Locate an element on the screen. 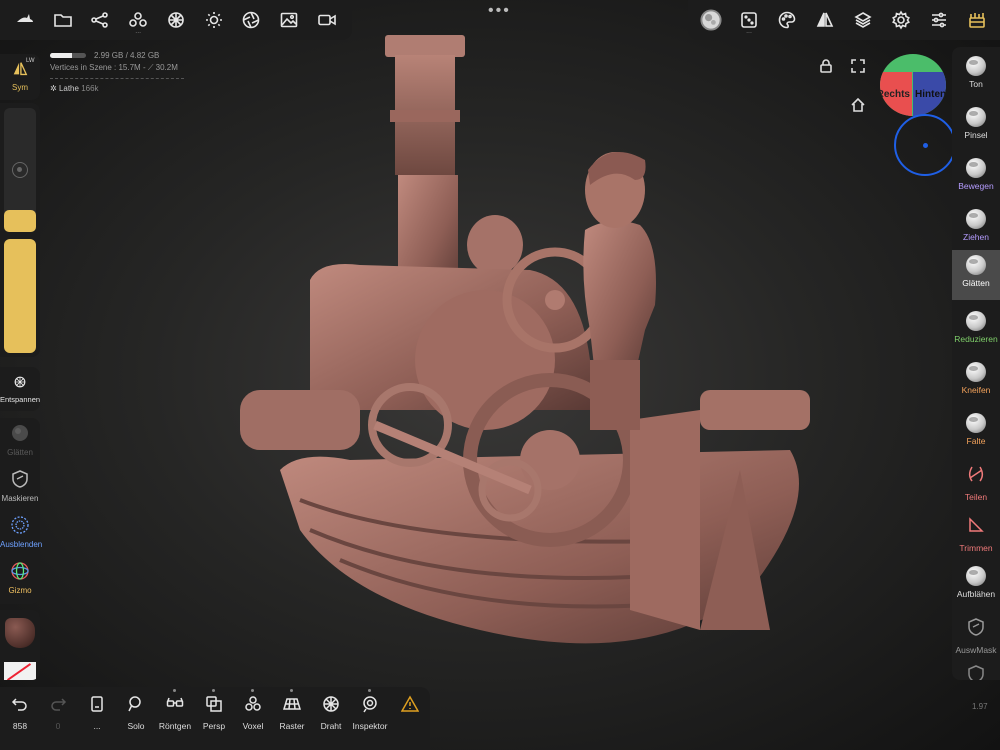 This screenshot has height=750, width=1000. intensity-slider: ϟ is located at coordinates (20, 337).